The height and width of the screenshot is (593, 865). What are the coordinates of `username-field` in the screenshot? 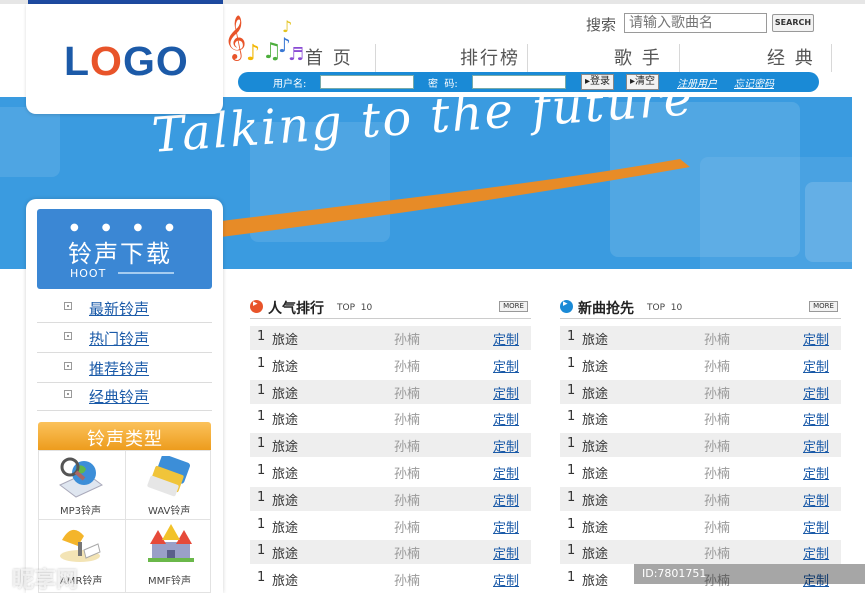 It's located at (367, 82).